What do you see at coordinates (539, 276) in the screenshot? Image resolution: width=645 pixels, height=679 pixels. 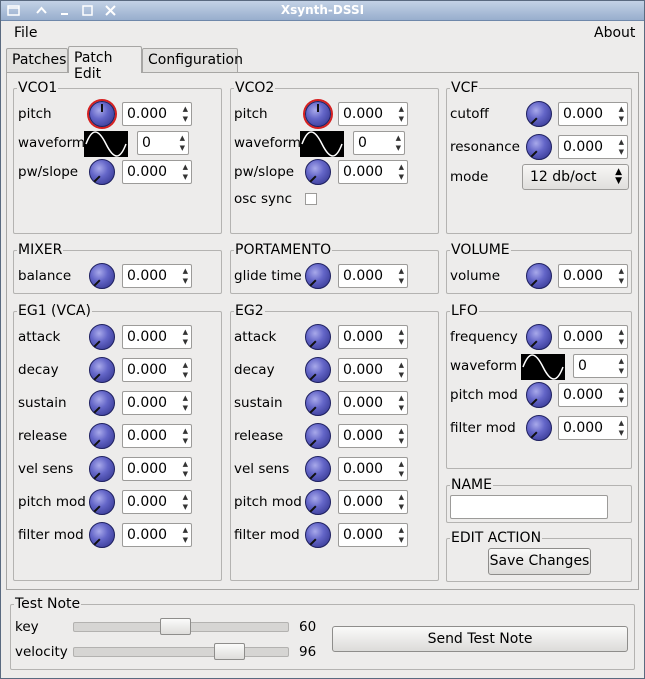 I see `volume-knob` at bounding box center [539, 276].